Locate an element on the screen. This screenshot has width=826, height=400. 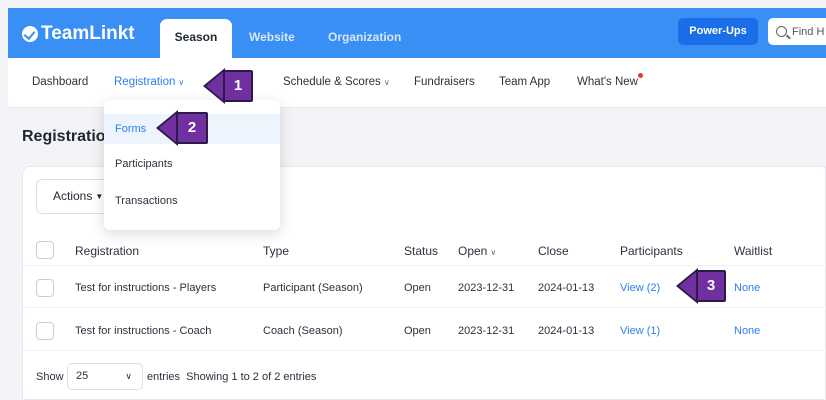
search-input: Find H is located at coordinates (797, 31).